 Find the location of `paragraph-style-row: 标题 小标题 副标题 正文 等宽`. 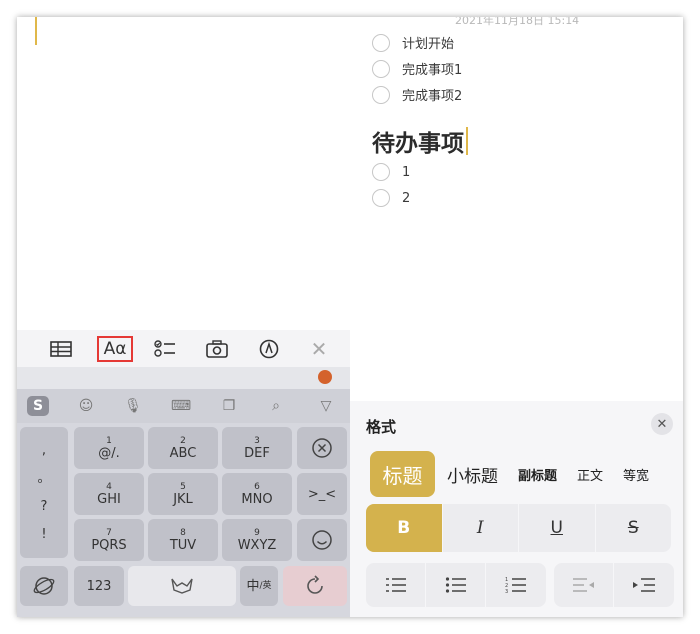

paragraph-style-row: 标题 小标题 副标题 正文 等宽 is located at coordinates (509, 474).